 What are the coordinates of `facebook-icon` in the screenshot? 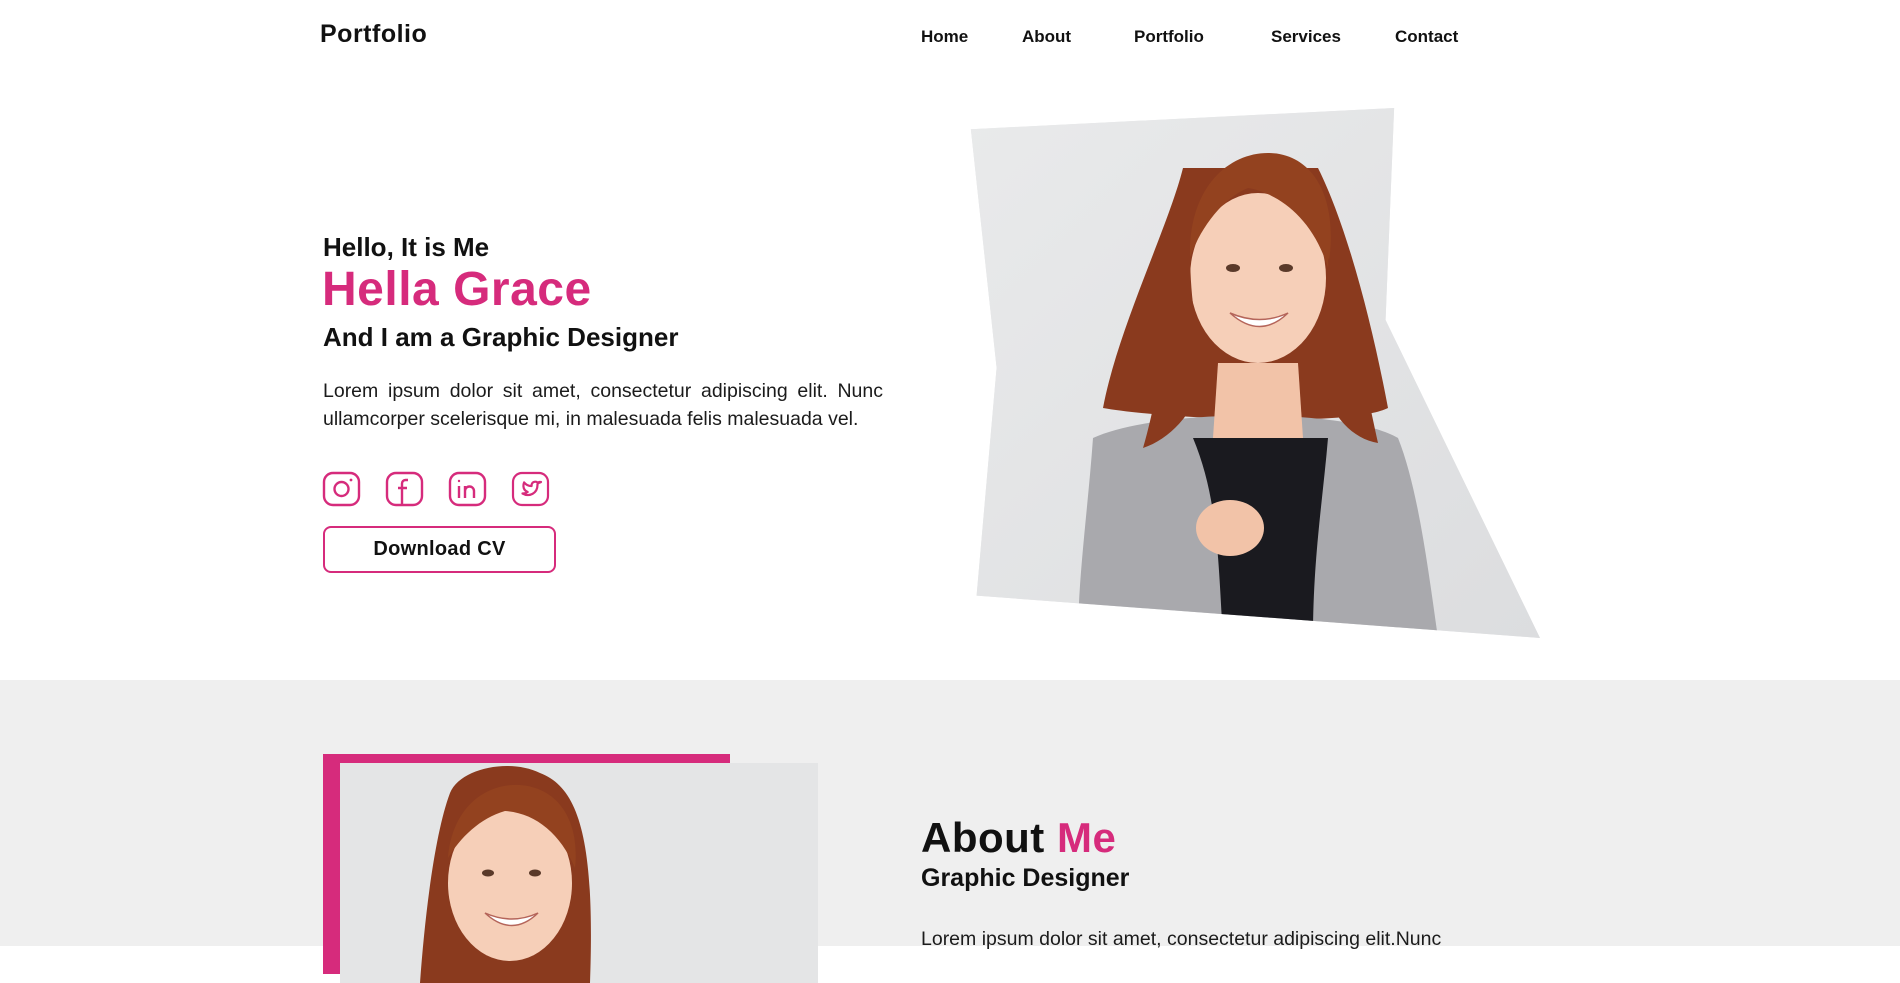 It's located at (404, 489).